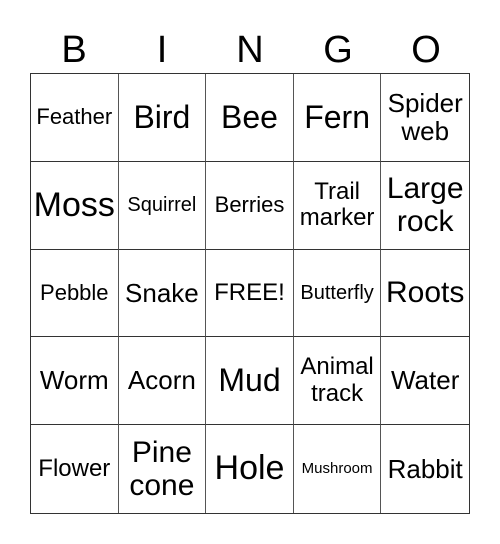 This screenshot has height=544, width=500. What do you see at coordinates (162, 50) in the screenshot?
I see `header-letter-i: I` at bounding box center [162, 50].